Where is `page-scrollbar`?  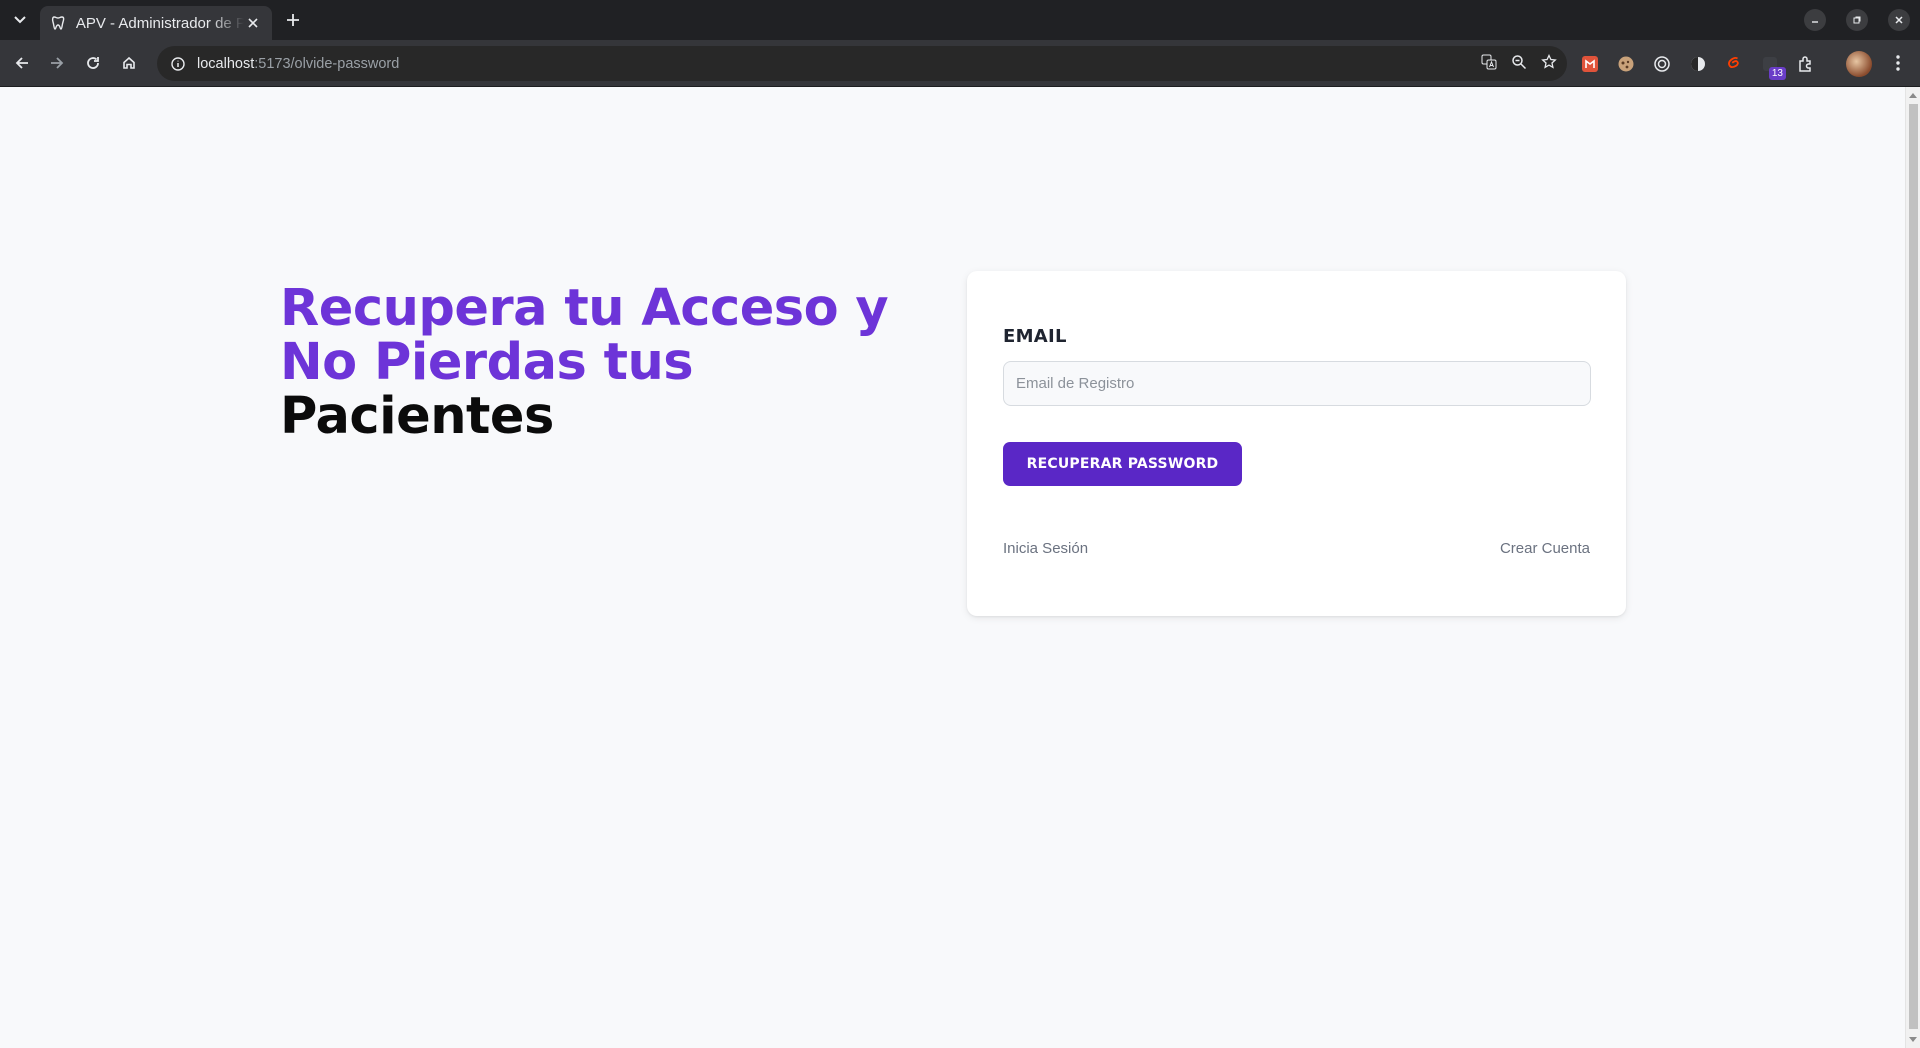
page-scrollbar is located at coordinates (1912, 567).